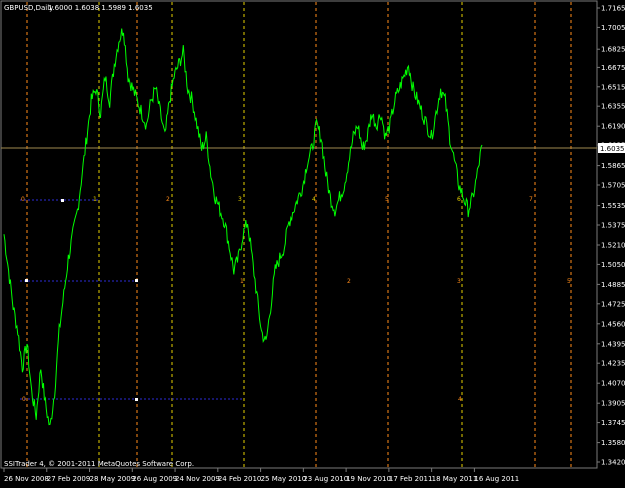  What do you see at coordinates (613, 246) in the screenshot?
I see `y-tick-label: 1.5210` at bounding box center [613, 246].